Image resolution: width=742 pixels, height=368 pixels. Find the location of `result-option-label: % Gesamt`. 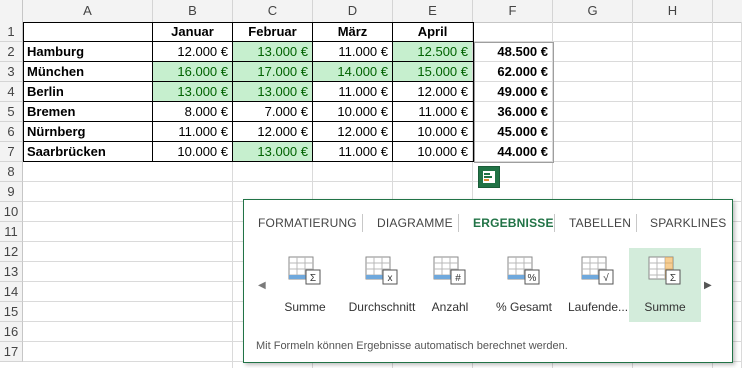

result-option-label: % Gesamt is located at coordinates (523, 307).